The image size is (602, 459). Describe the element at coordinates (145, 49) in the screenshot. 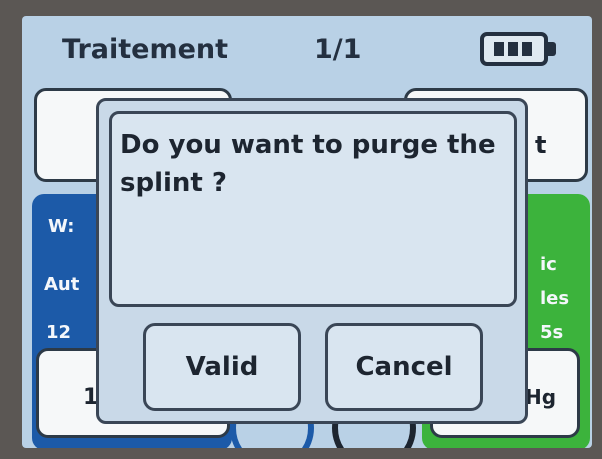

I see `page-title: Traitement` at that location.